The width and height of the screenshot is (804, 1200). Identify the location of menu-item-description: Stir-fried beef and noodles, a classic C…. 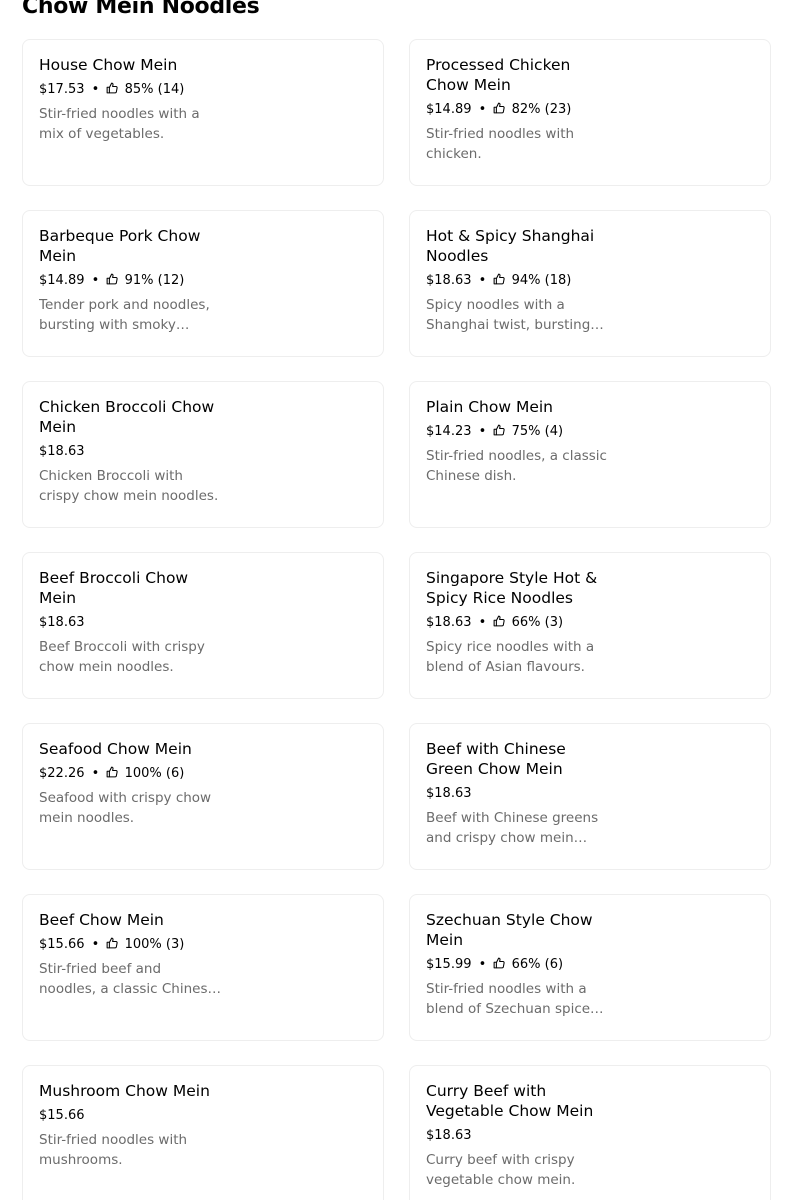
(127, 979).